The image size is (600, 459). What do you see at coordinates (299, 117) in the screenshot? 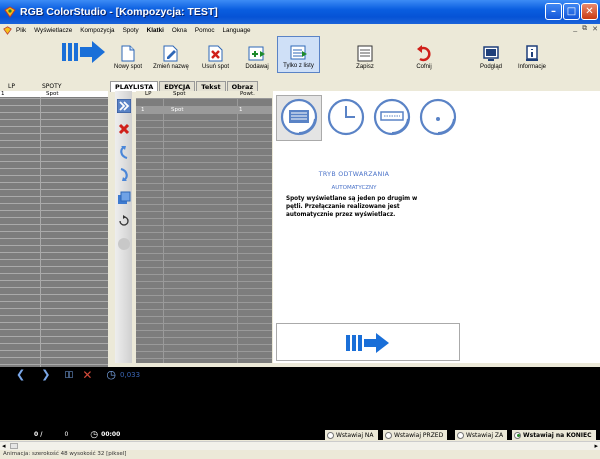
I see `automatic-mode-icon` at bounding box center [299, 117].